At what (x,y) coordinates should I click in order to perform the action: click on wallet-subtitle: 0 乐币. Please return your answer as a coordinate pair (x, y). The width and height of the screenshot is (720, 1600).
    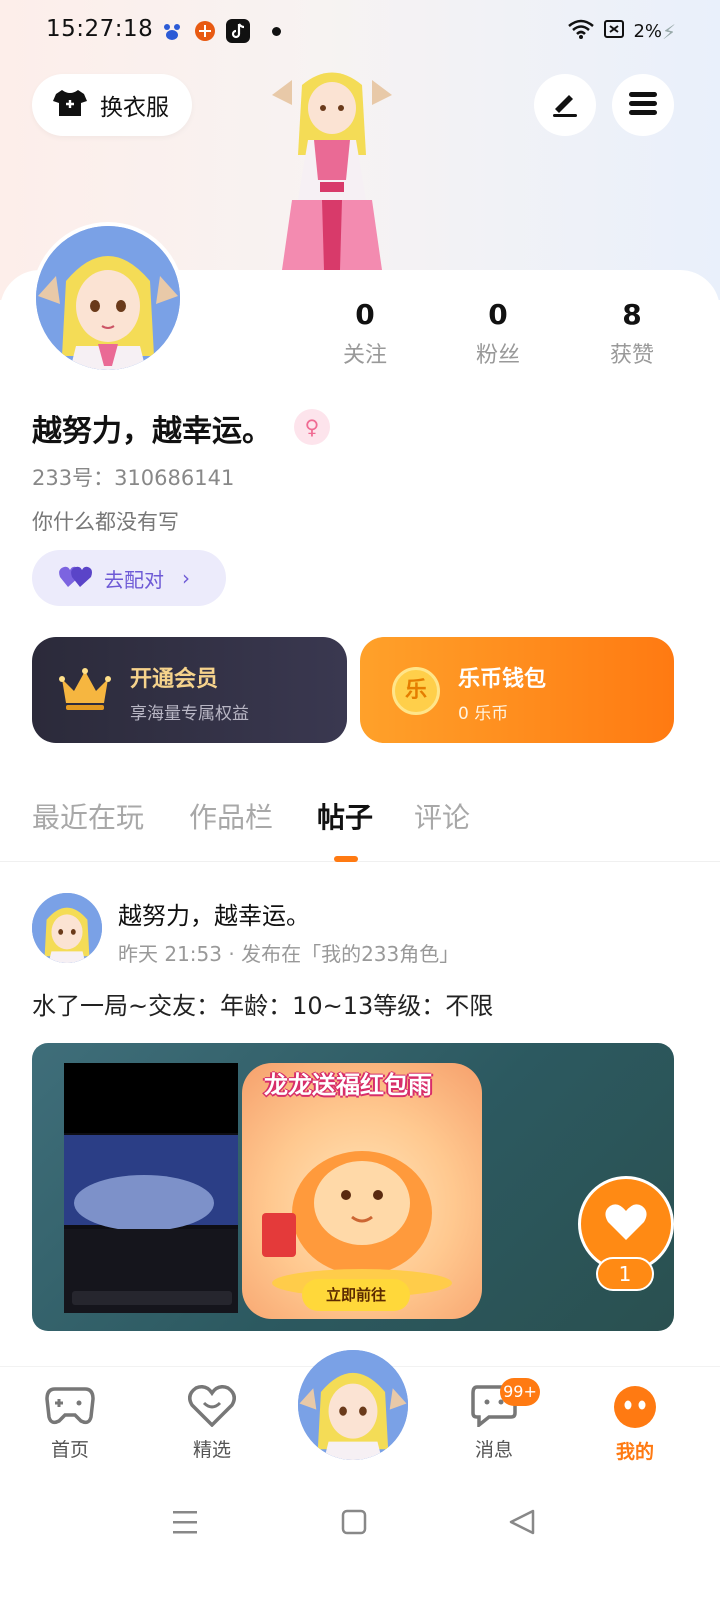
    Looking at the image, I should click on (483, 714).